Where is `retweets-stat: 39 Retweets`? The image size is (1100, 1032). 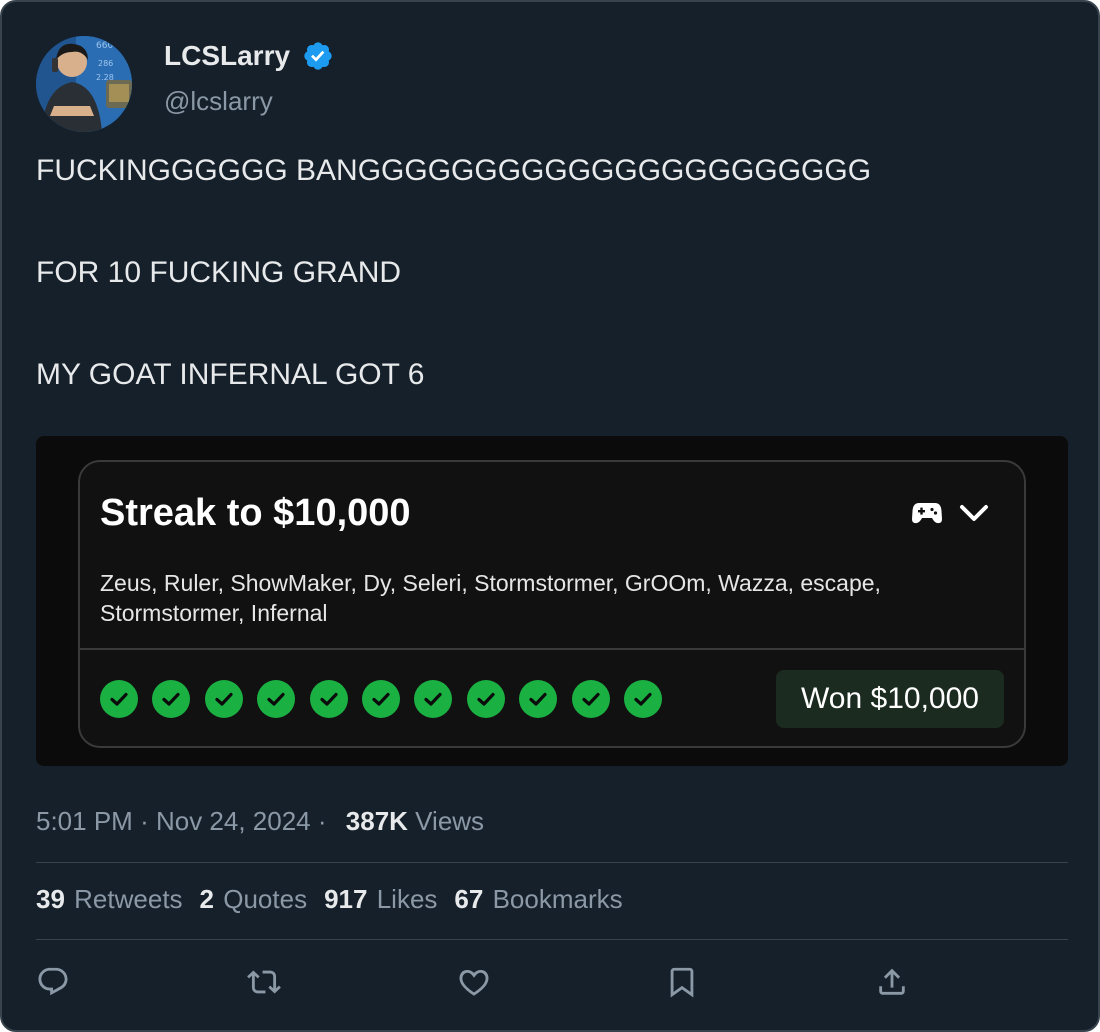
retweets-stat: 39 Retweets is located at coordinates (109, 899).